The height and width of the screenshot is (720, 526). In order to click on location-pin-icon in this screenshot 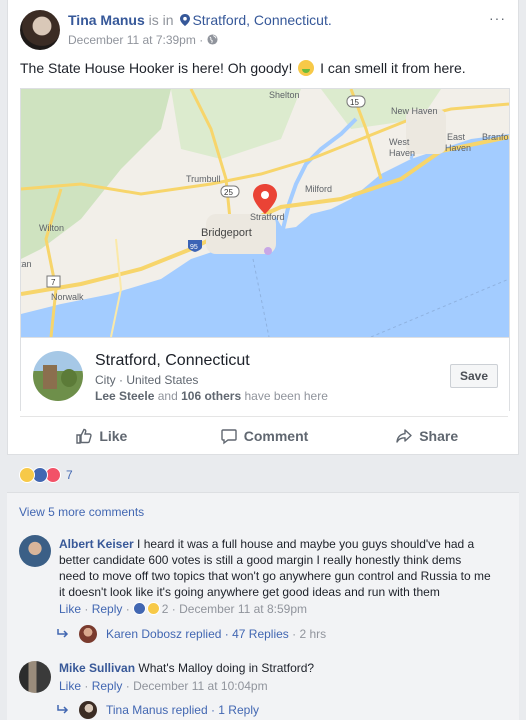, I will do `click(185, 20)`.